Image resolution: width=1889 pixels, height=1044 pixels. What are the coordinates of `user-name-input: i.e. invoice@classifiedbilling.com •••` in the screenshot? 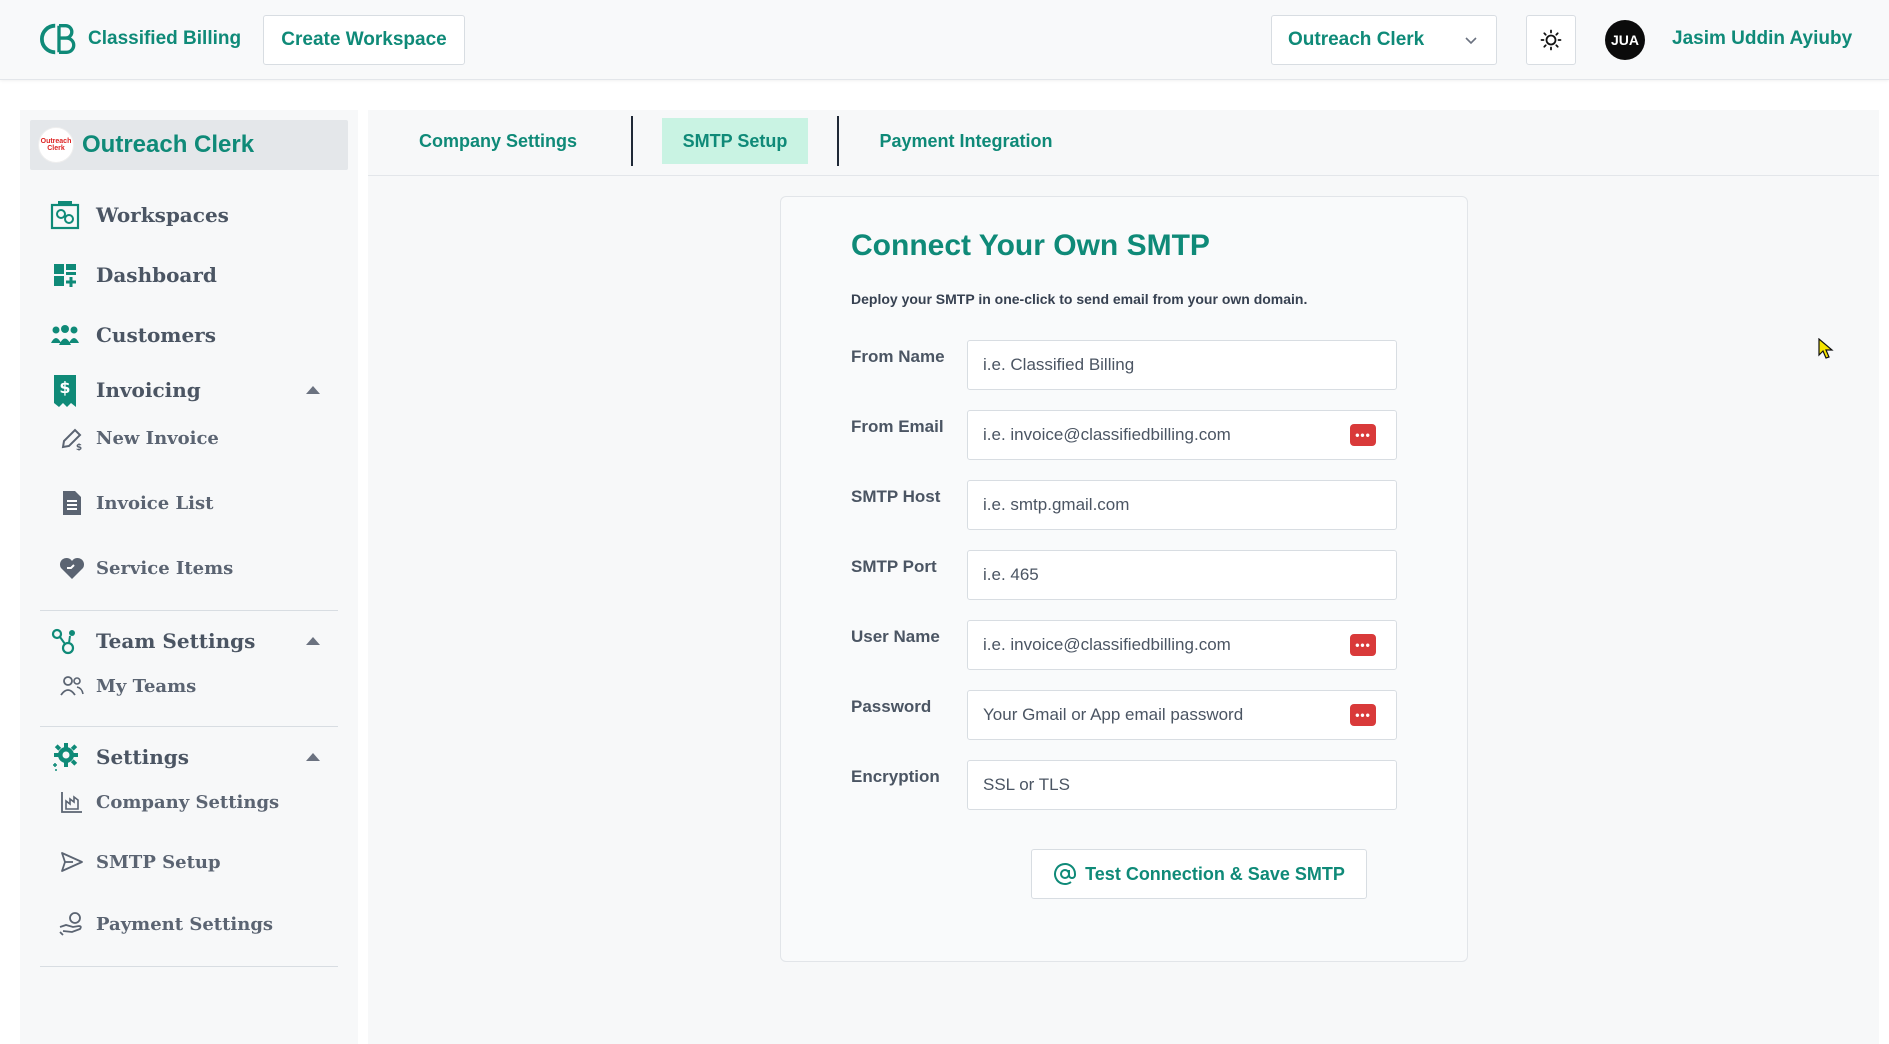 It's located at (1182, 645).